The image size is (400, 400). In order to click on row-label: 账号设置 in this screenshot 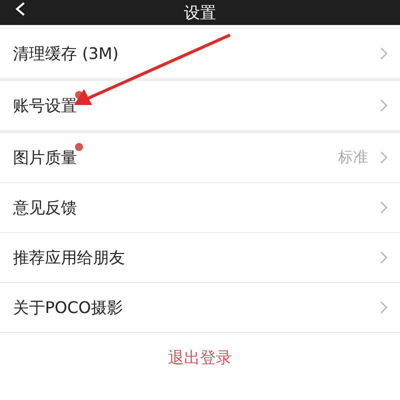, I will do `click(45, 105)`.